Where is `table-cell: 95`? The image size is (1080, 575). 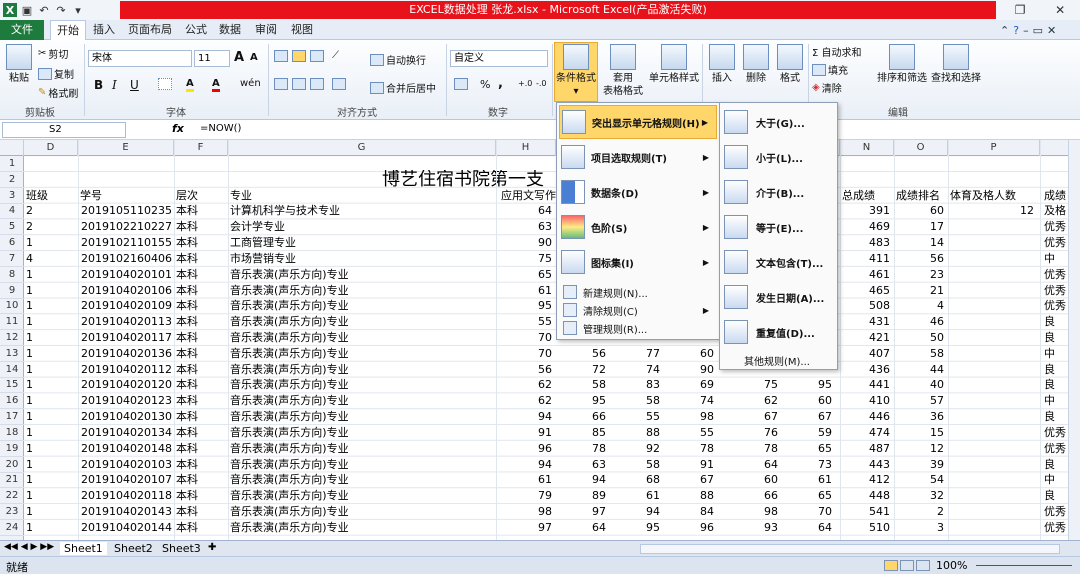 table-cell: 95 is located at coordinates (583, 400).